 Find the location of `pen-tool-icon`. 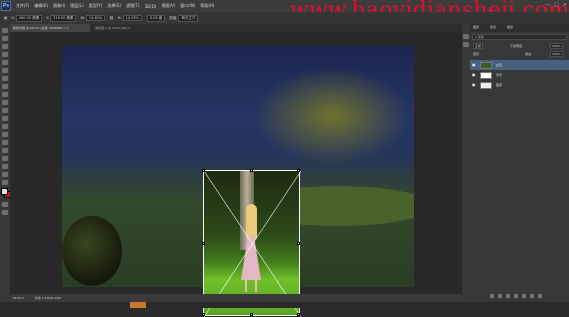

pen-tool-icon is located at coordinates (5, 142).